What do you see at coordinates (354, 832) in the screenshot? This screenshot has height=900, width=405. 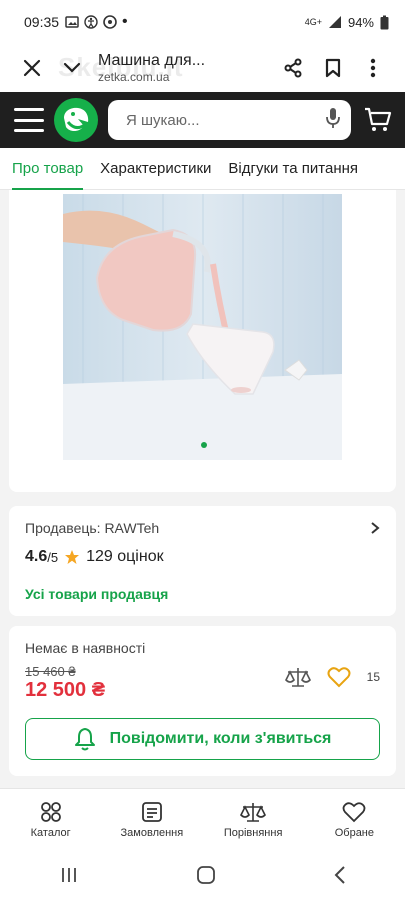 I see `nav-favorites-label: Обране` at bounding box center [354, 832].